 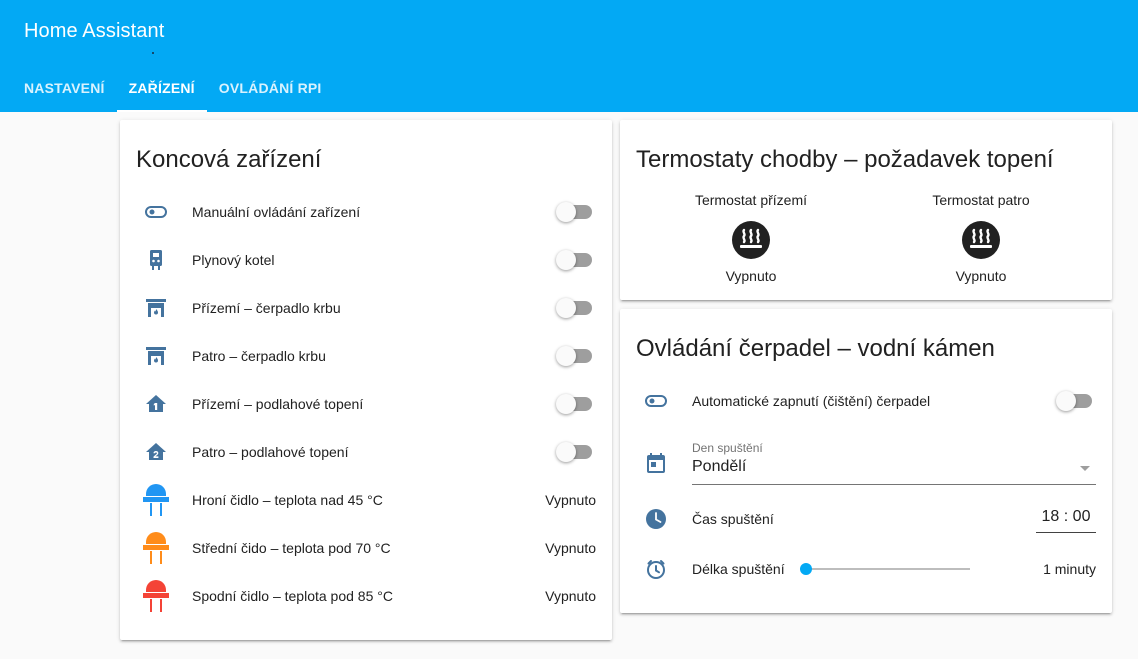 I want to click on duration-value: 1 minuty, so click(x=1069, y=569).